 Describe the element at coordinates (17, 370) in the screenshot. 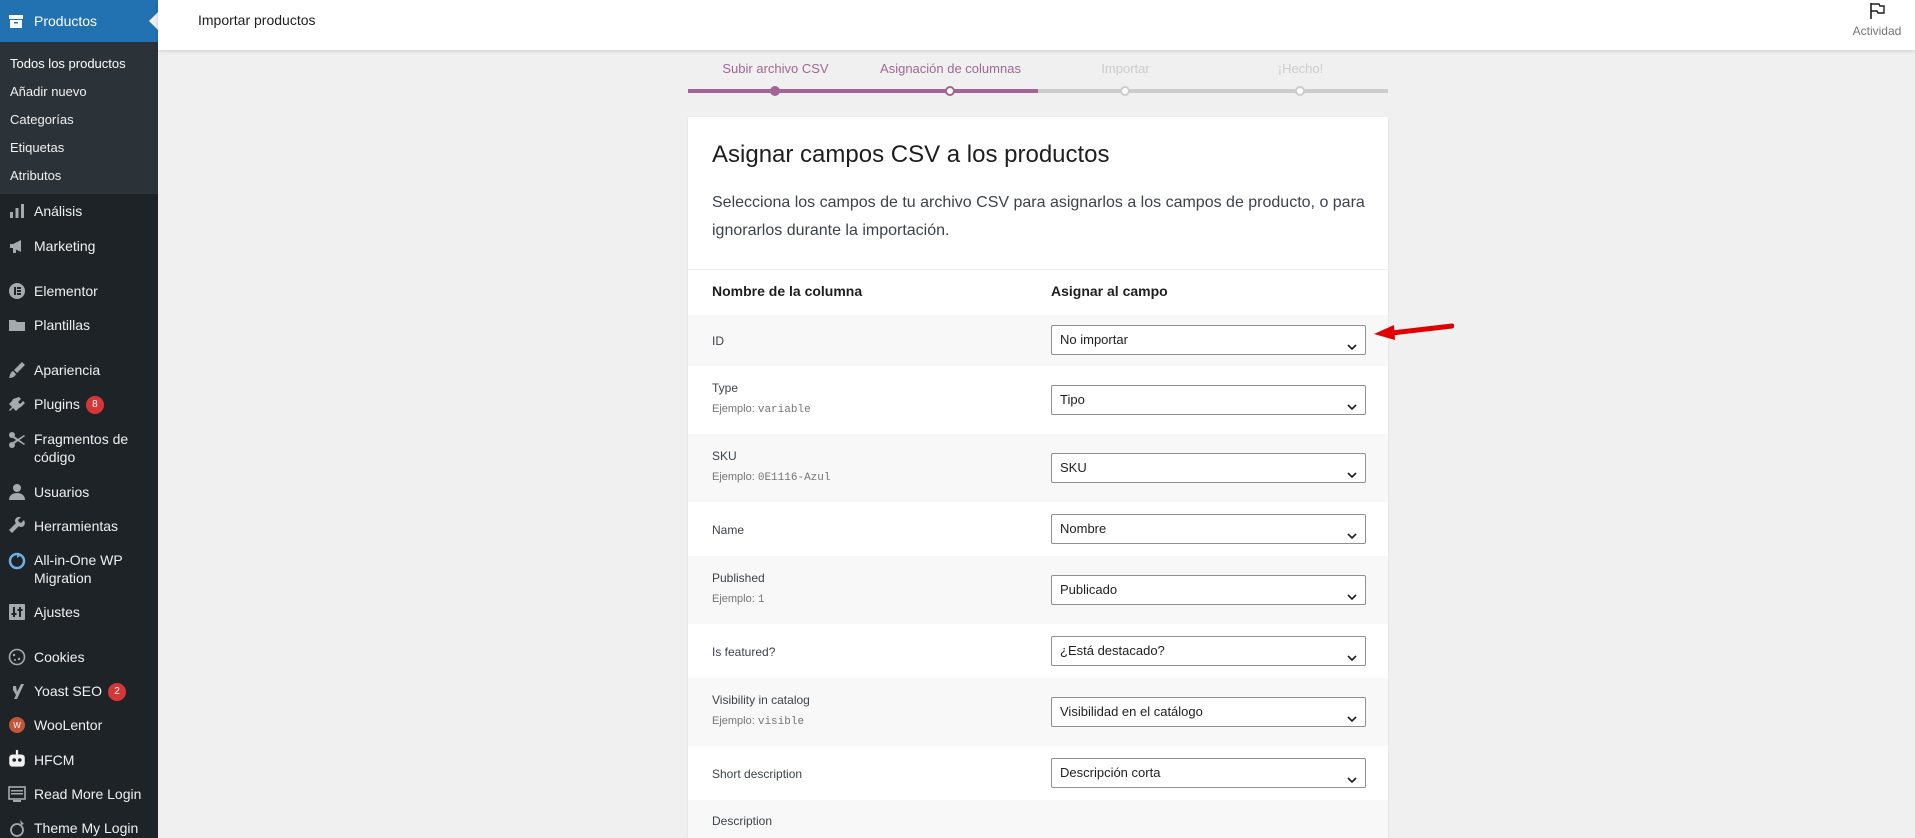

I see `brush-icon` at that location.